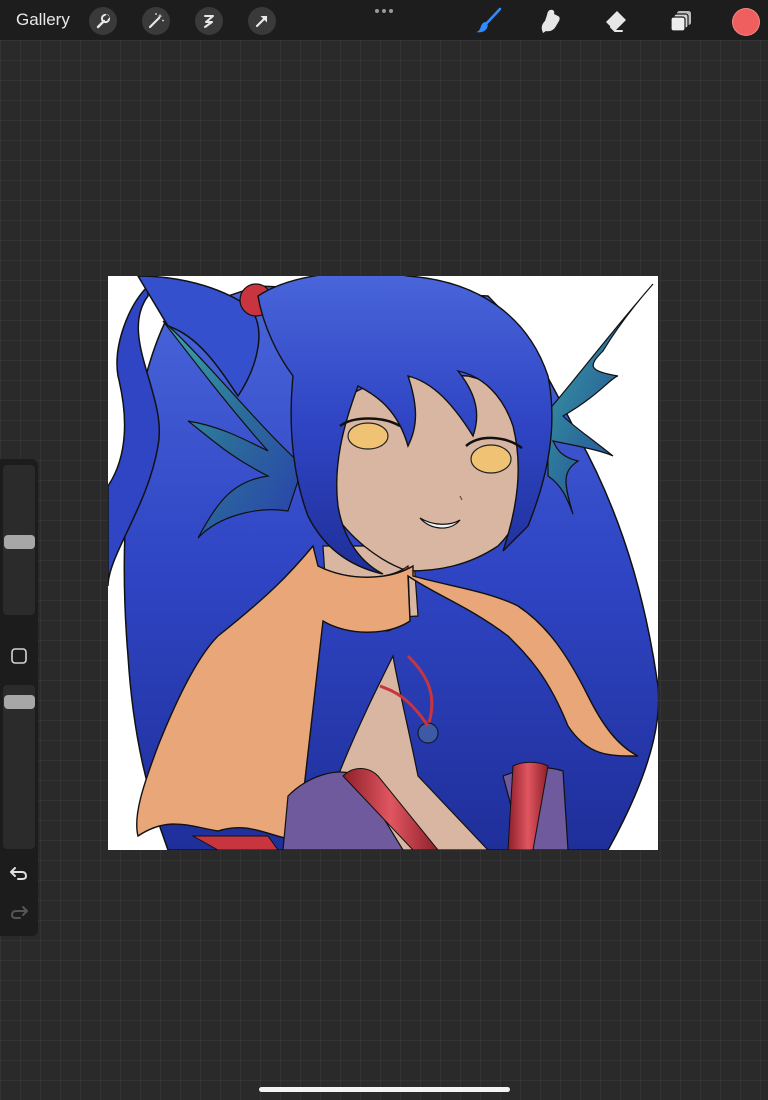 The height and width of the screenshot is (1100, 768). I want to click on color-picker-button, so click(746, 22).